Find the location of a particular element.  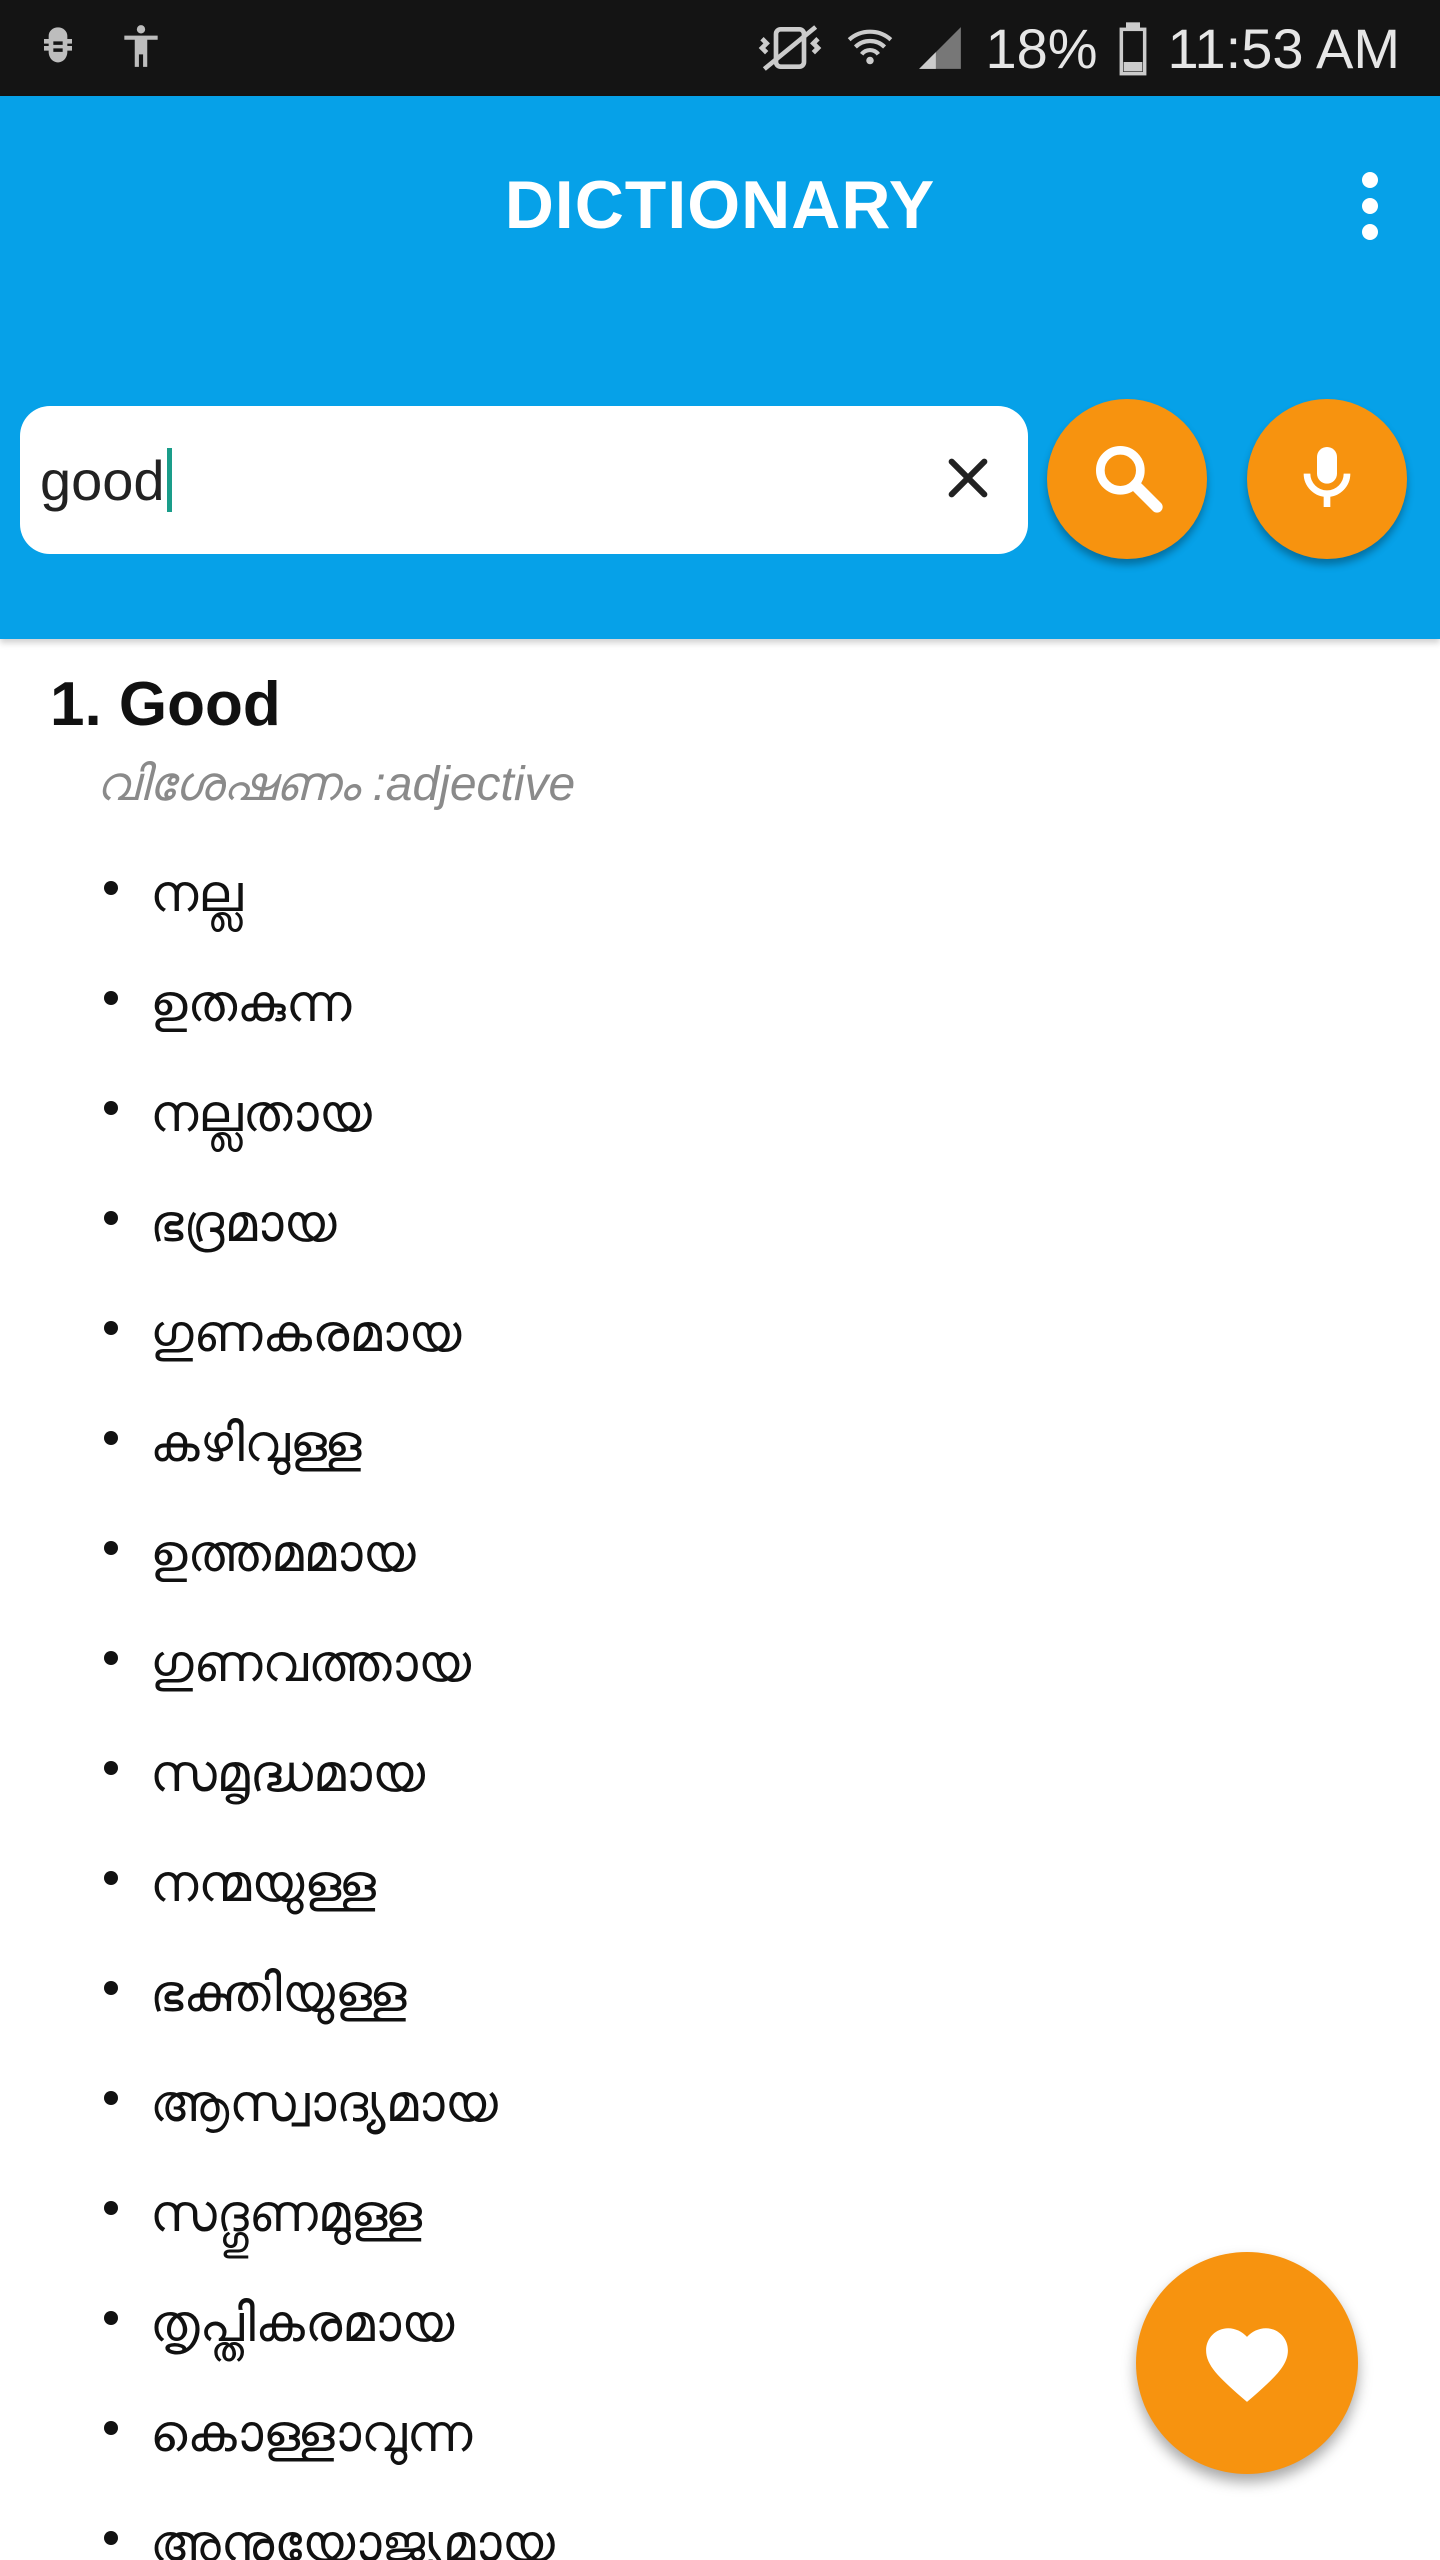

list-item: ഗുണകരമായ is located at coordinates (327, 1334).